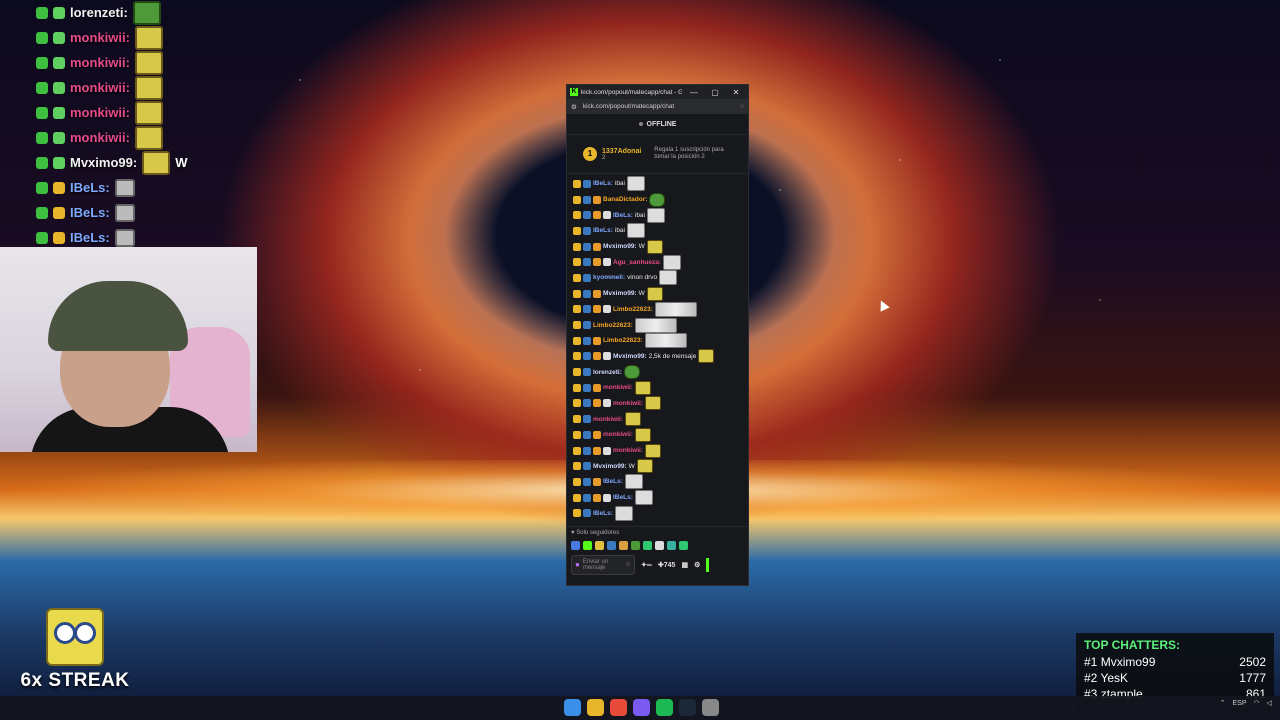  Describe the element at coordinates (607, 372) in the screenshot. I see `chat-username: lorenzeti:` at that location.